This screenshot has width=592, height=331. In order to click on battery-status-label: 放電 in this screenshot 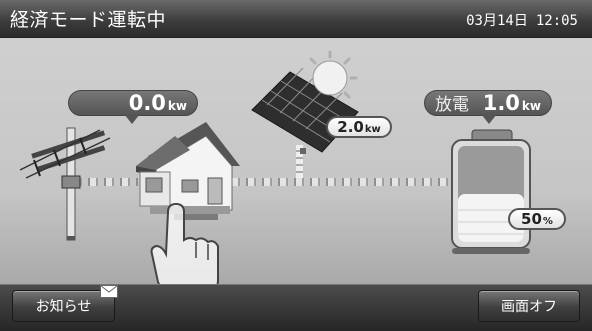, I will do `click(452, 105)`.